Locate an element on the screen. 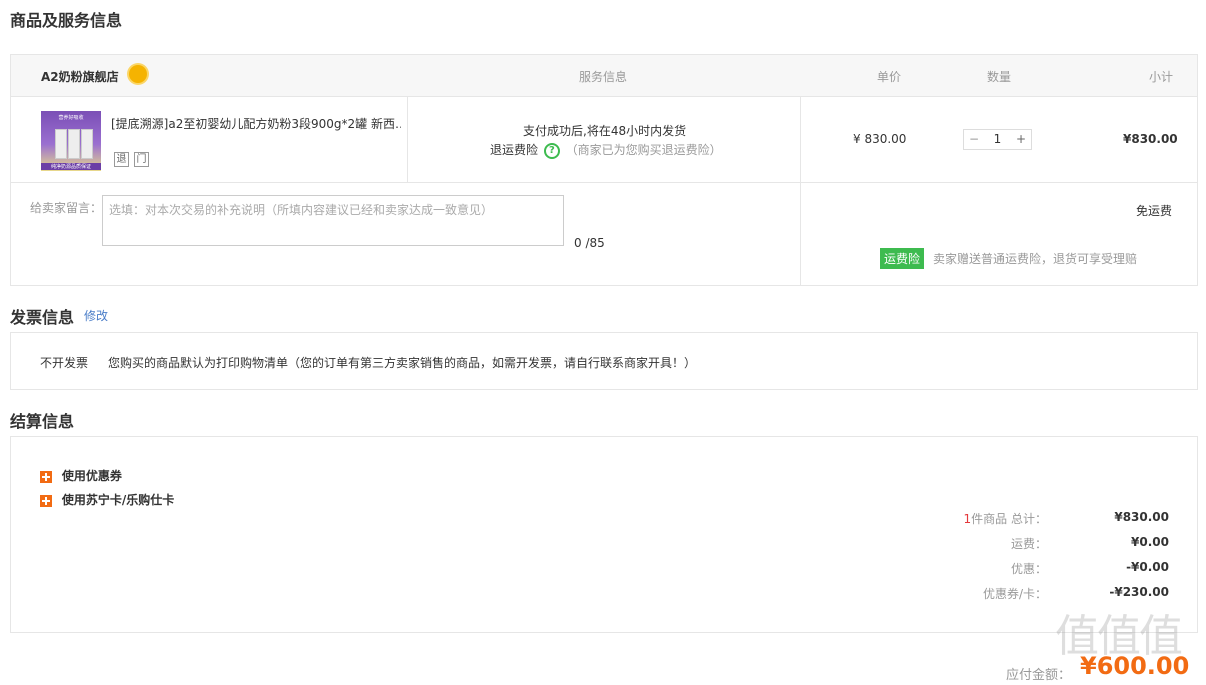 The image size is (1206, 685). shipping-free: 免运费 is located at coordinates (1154, 211).